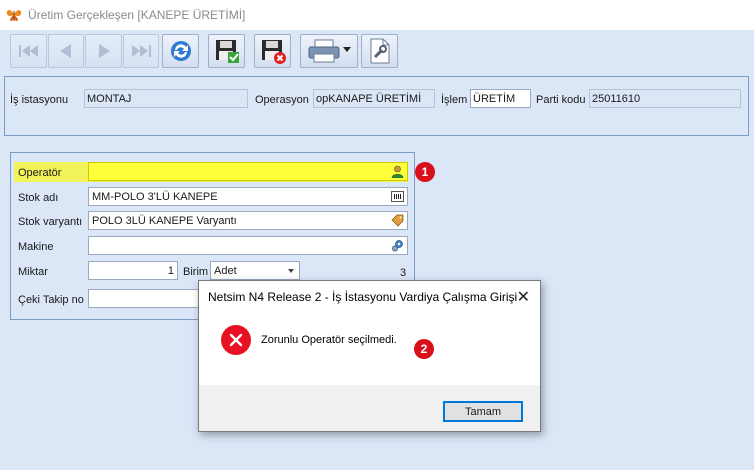 Image resolution: width=754 pixels, height=470 pixels. I want to click on butterfly-icon, so click(14, 15).